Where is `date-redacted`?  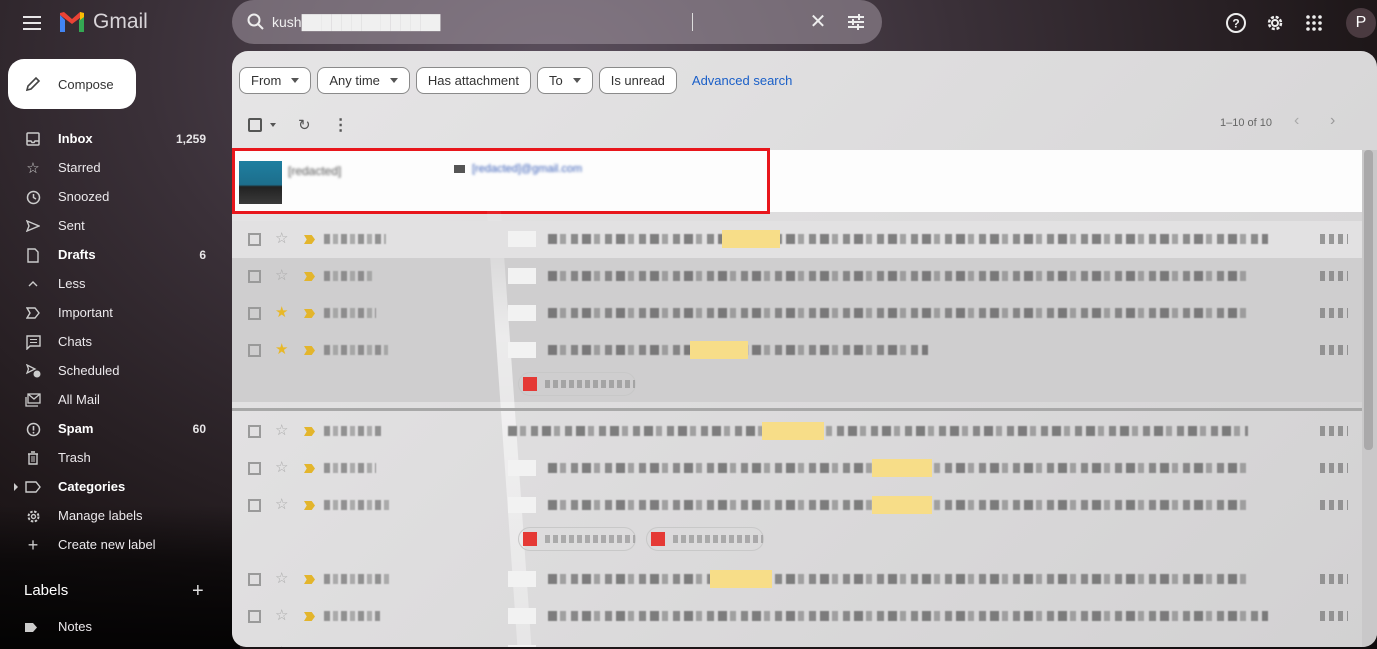 date-redacted is located at coordinates (1334, 616).